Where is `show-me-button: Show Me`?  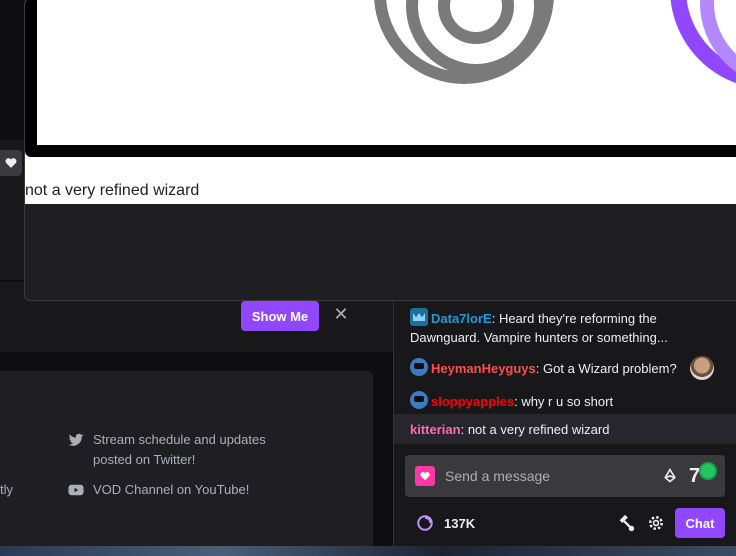 show-me-button: Show Me is located at coordinates (280, 316).